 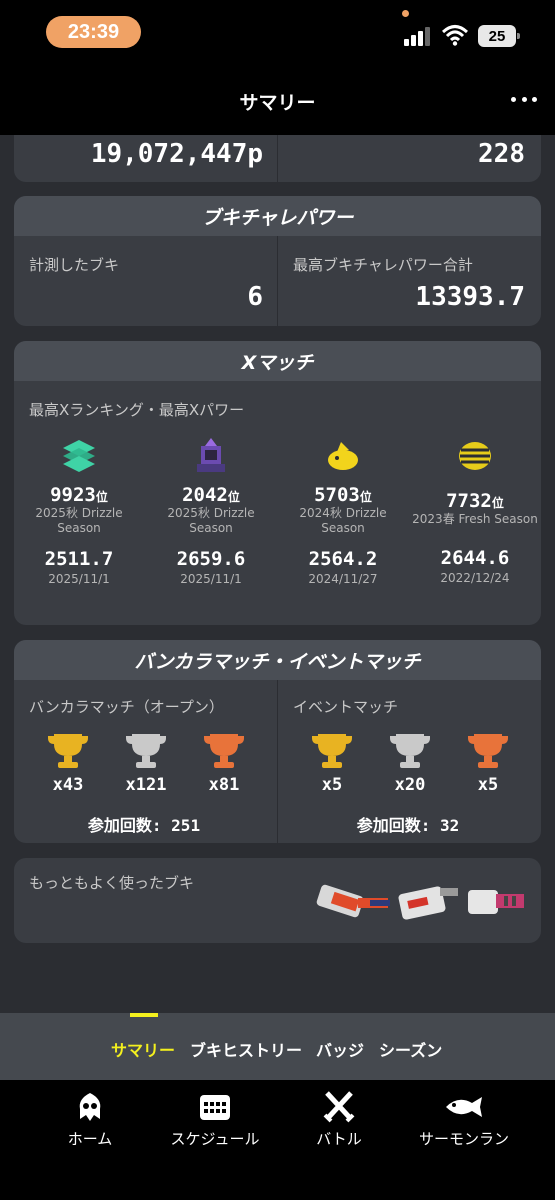 I want to click on bankara-event-title: バンカラマッチ・イベントマッチ, so click(x=277, y=660).